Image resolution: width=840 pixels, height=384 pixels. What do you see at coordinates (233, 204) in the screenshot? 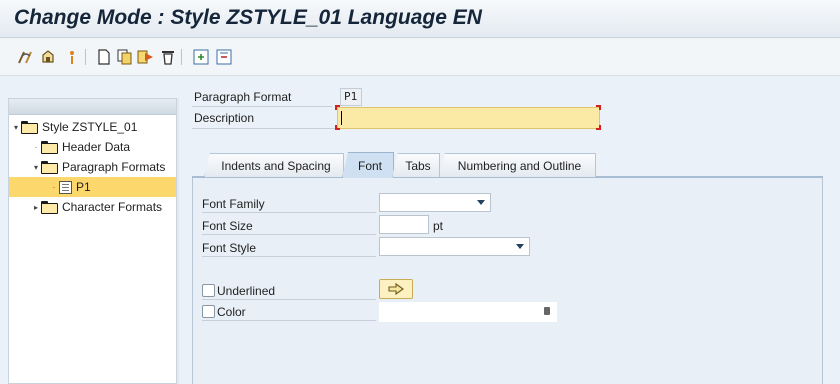
I see `font-family-label: Font Family` at bounding box center [233, 204].